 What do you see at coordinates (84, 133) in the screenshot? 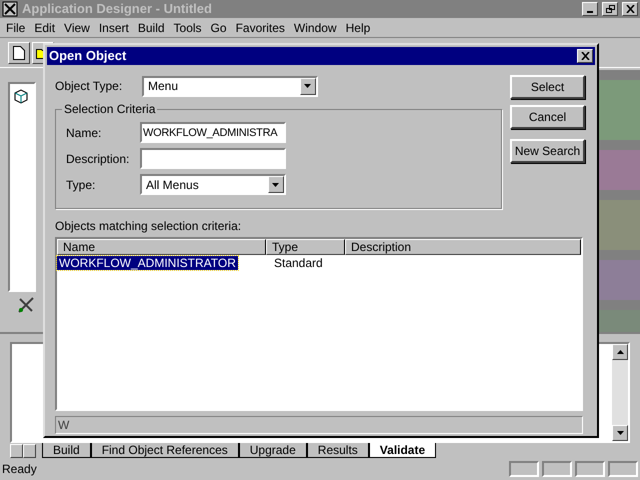
I see `field-label: Name:` at bounding box center [84, 133].